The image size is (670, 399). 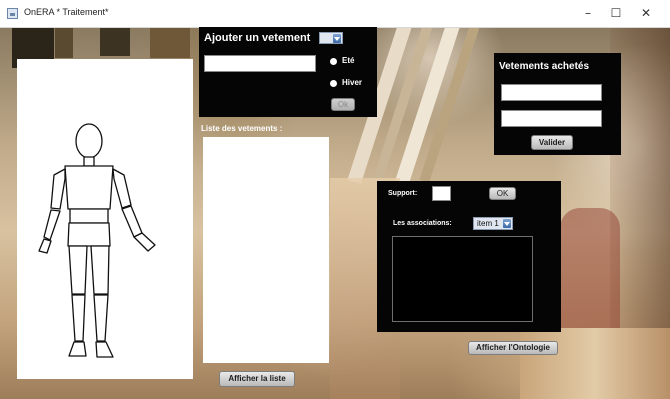 I want to click on associations-results-area, so click(x=462, y=279).